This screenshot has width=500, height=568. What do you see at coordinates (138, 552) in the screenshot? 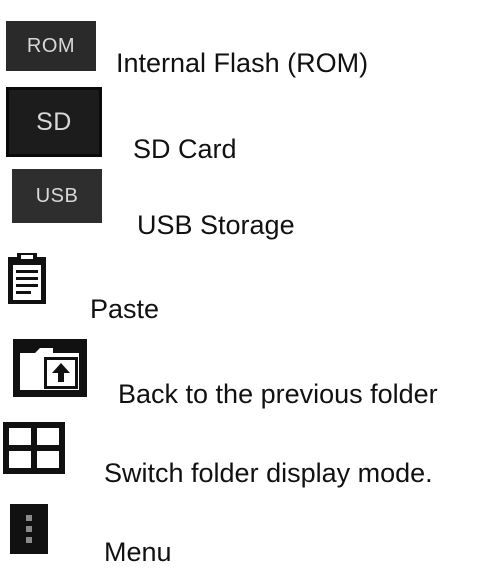
I see `legend-label-menu: Menu` at bounding box center [138, 552].